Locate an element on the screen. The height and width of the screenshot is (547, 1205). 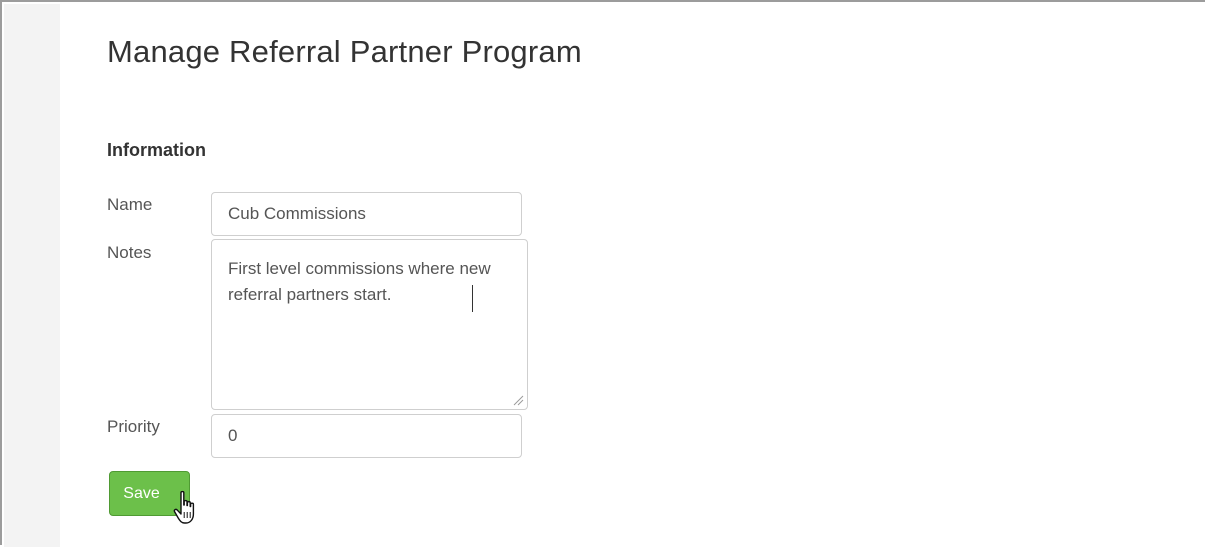
hand-pointer-icon is located at coordinates (184, 507).